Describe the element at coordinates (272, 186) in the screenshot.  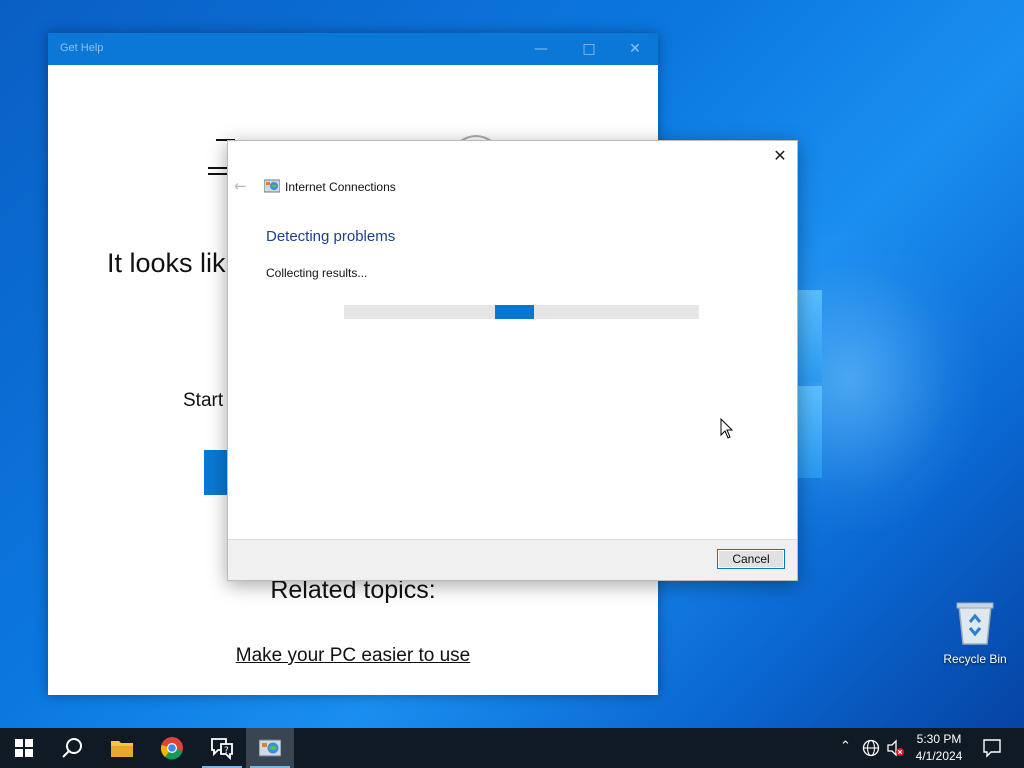
I see `internet-connections-icon` at that location.